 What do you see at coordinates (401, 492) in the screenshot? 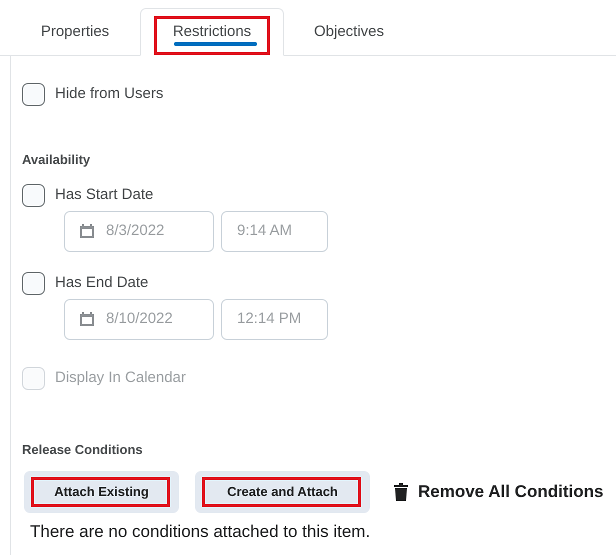
I see `trash-icon` at bounding box center [401, 492].